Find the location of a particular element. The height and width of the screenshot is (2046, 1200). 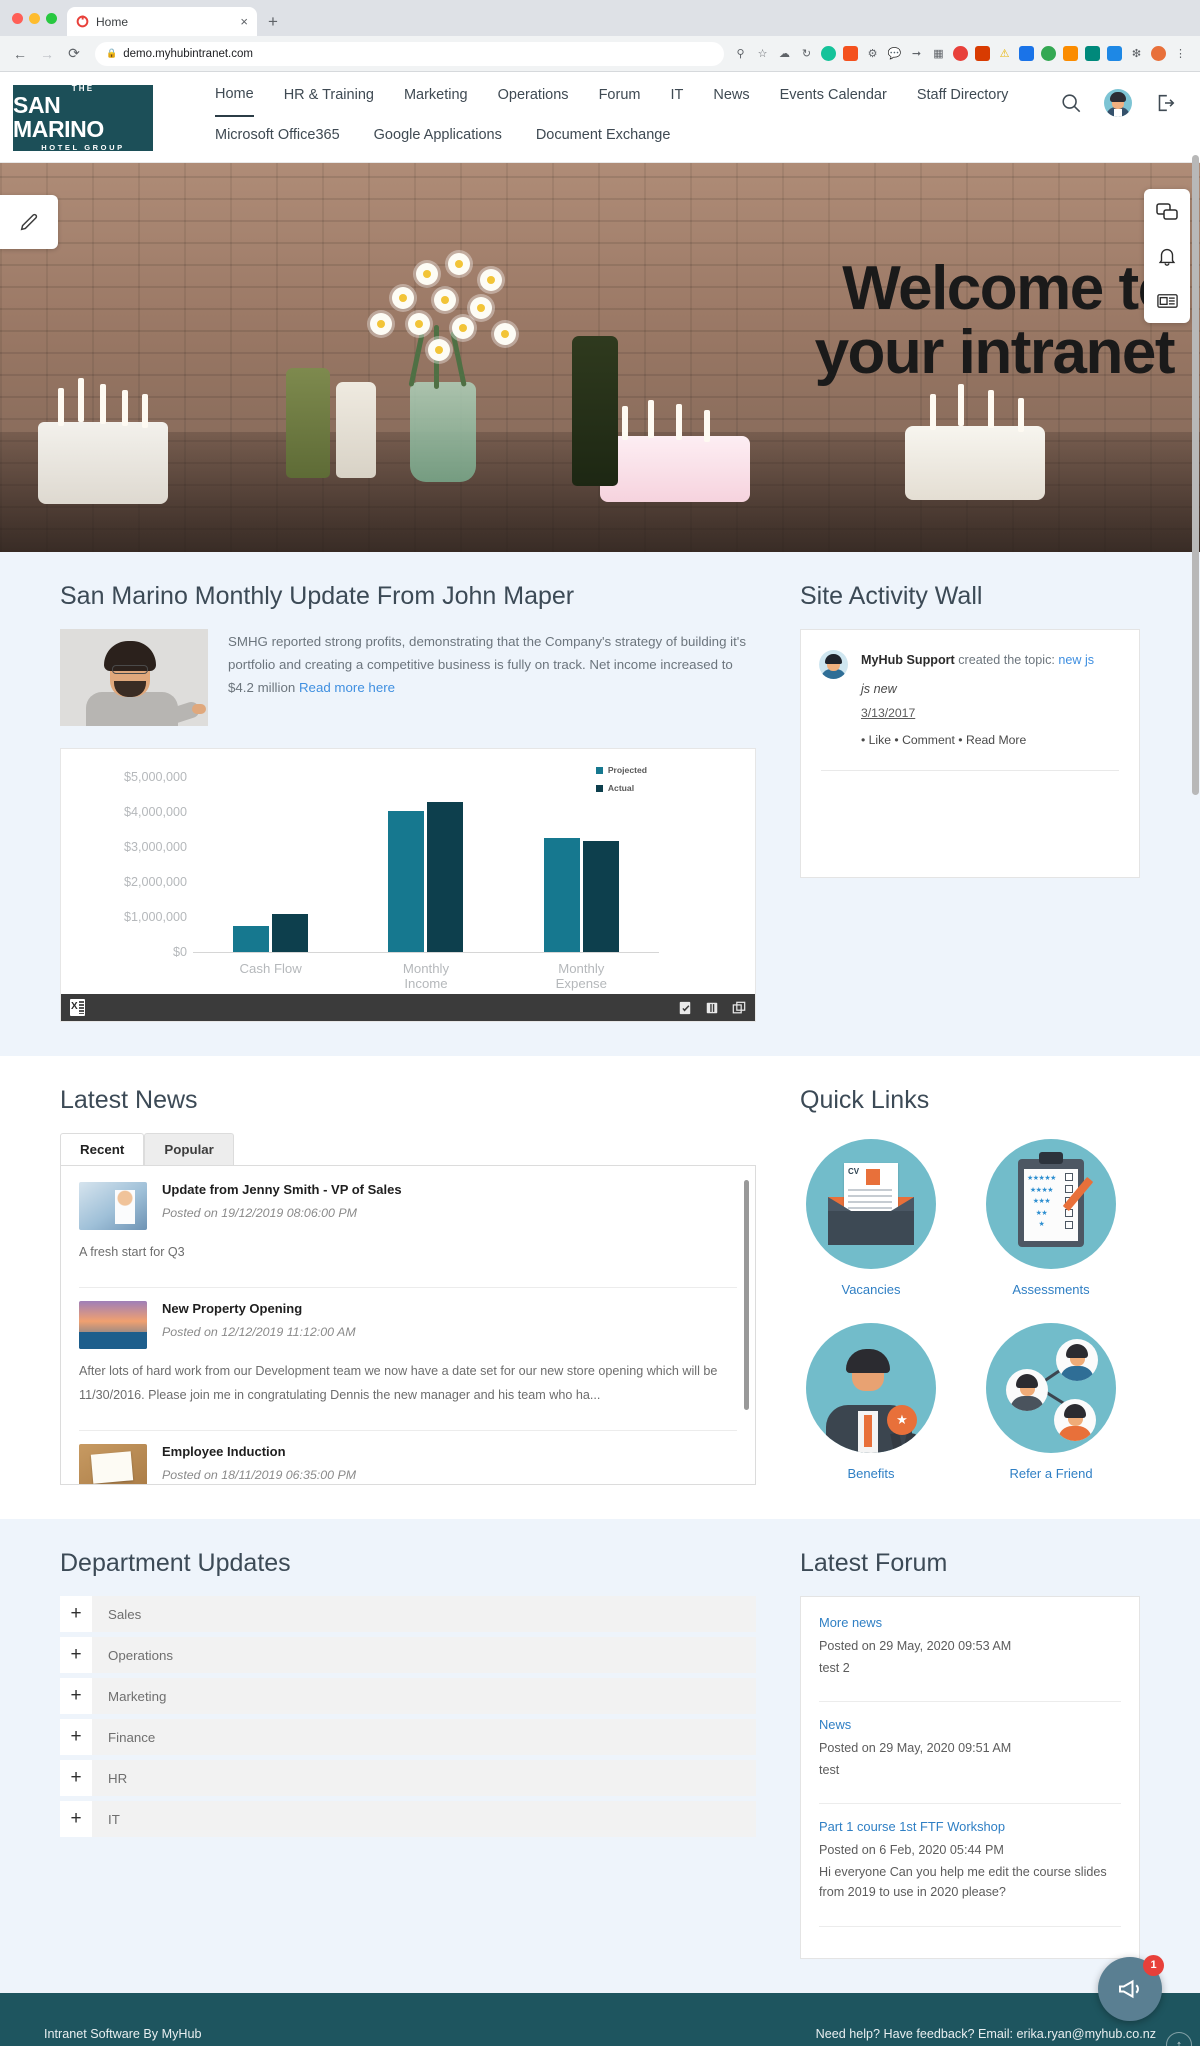

quick-link-benefits: ★ Benefits is located at coordinates (871, 1402).